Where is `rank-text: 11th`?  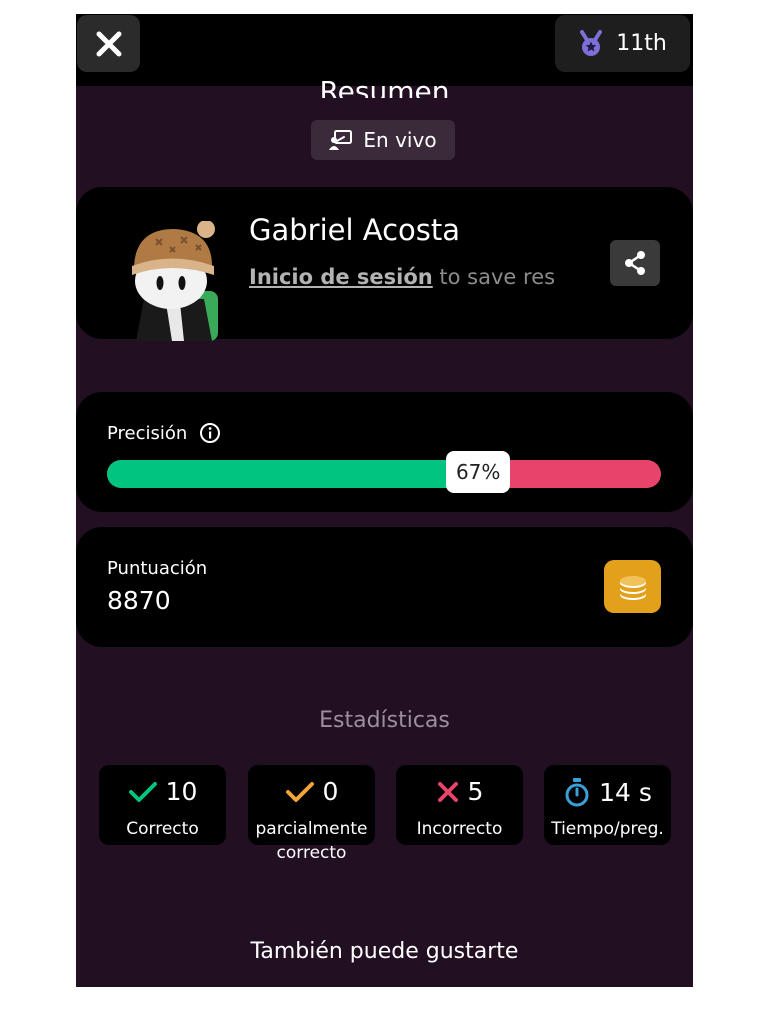
rank-text: 11th is located at coordinates (641, 43).